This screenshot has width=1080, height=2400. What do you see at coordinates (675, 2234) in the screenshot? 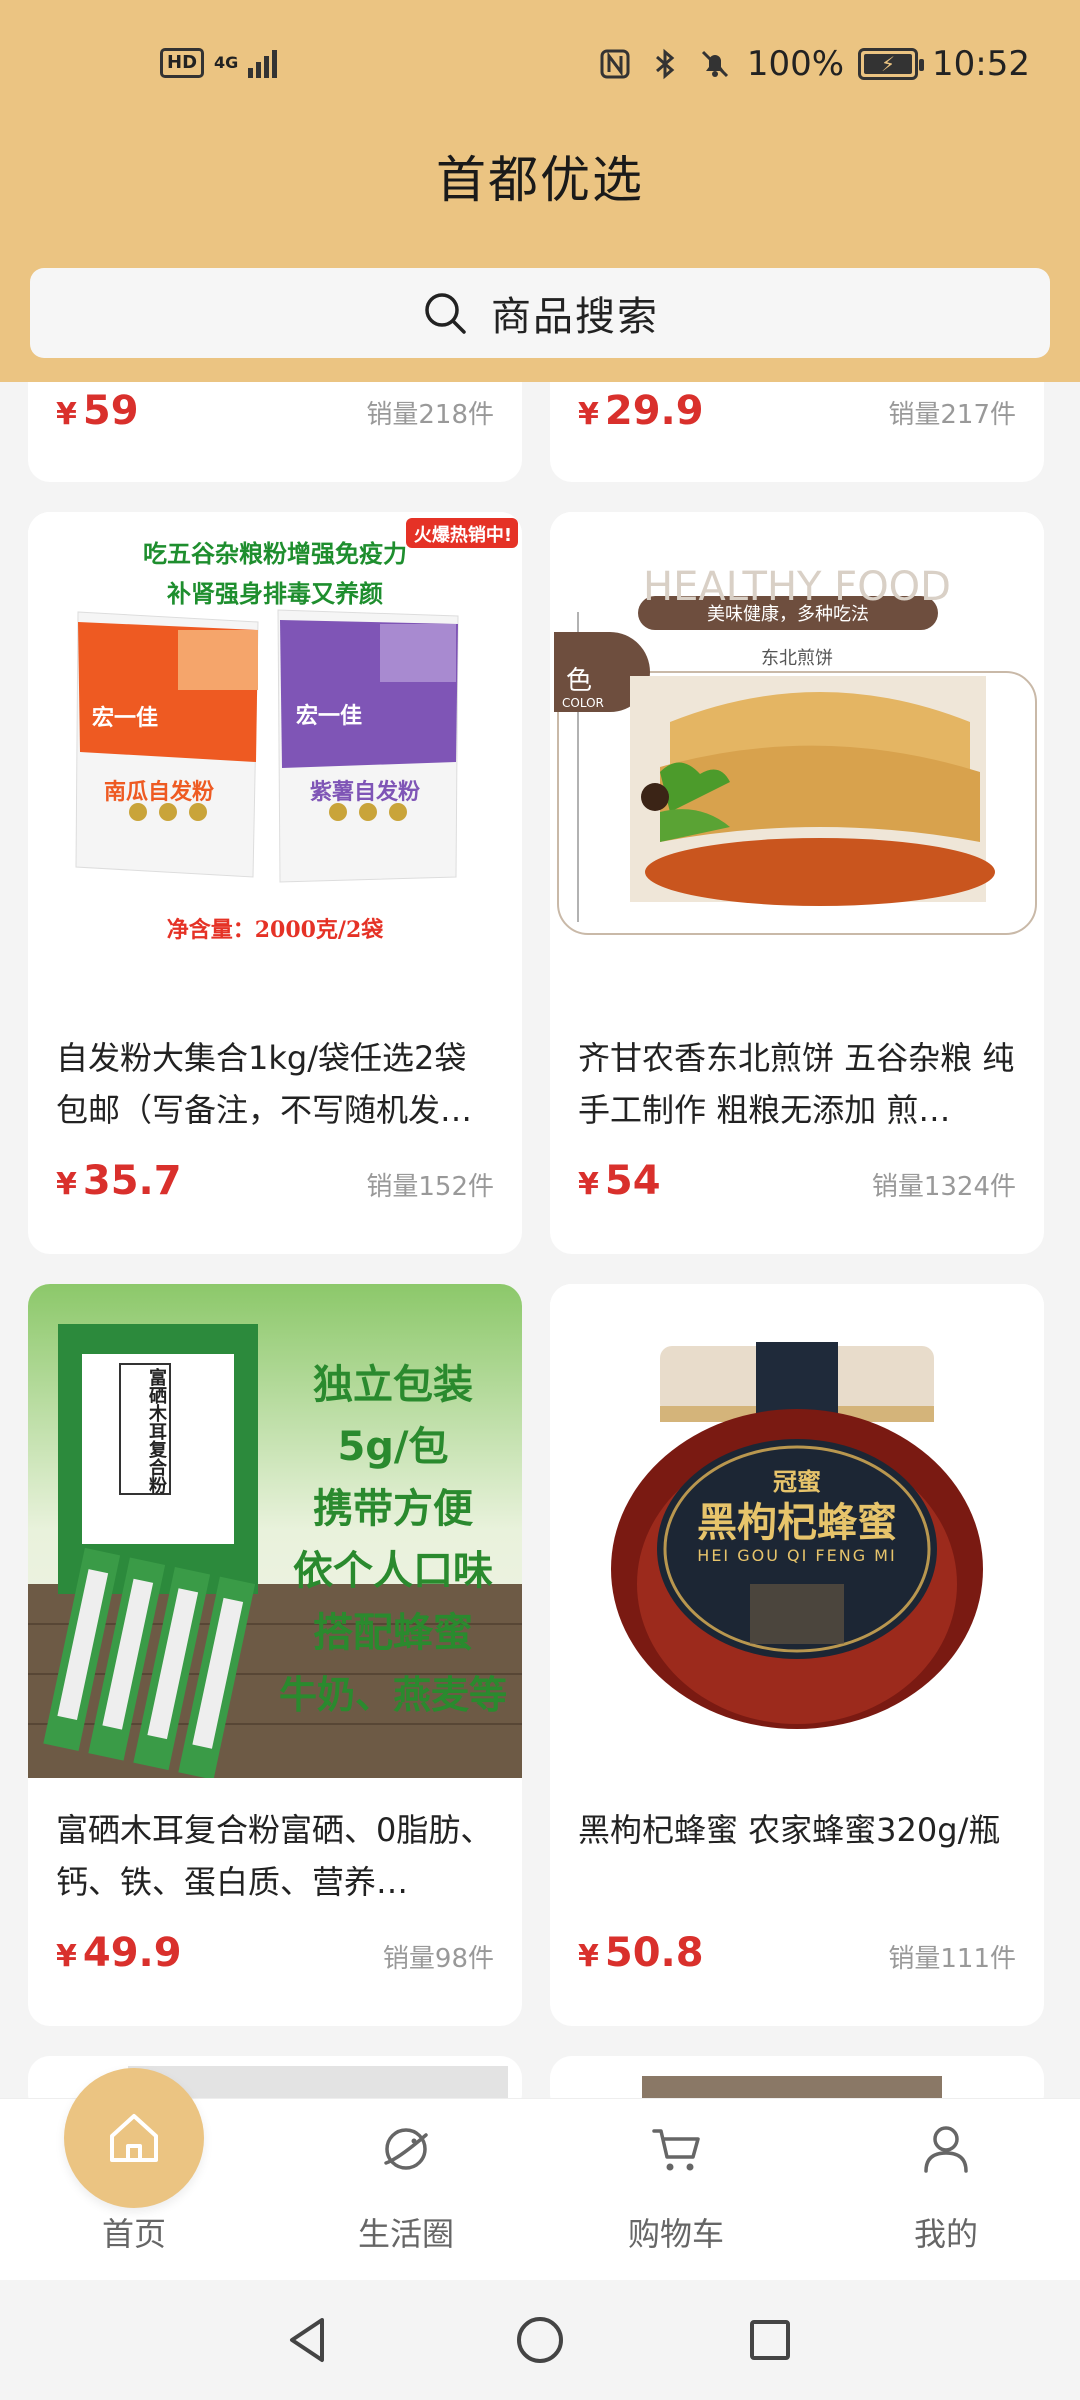
I see `nav-label: 购物车` at bounding box center [675, 2234].